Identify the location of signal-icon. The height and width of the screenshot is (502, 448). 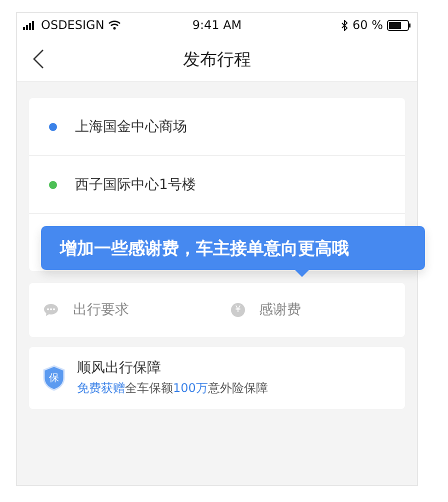
(30, 25).